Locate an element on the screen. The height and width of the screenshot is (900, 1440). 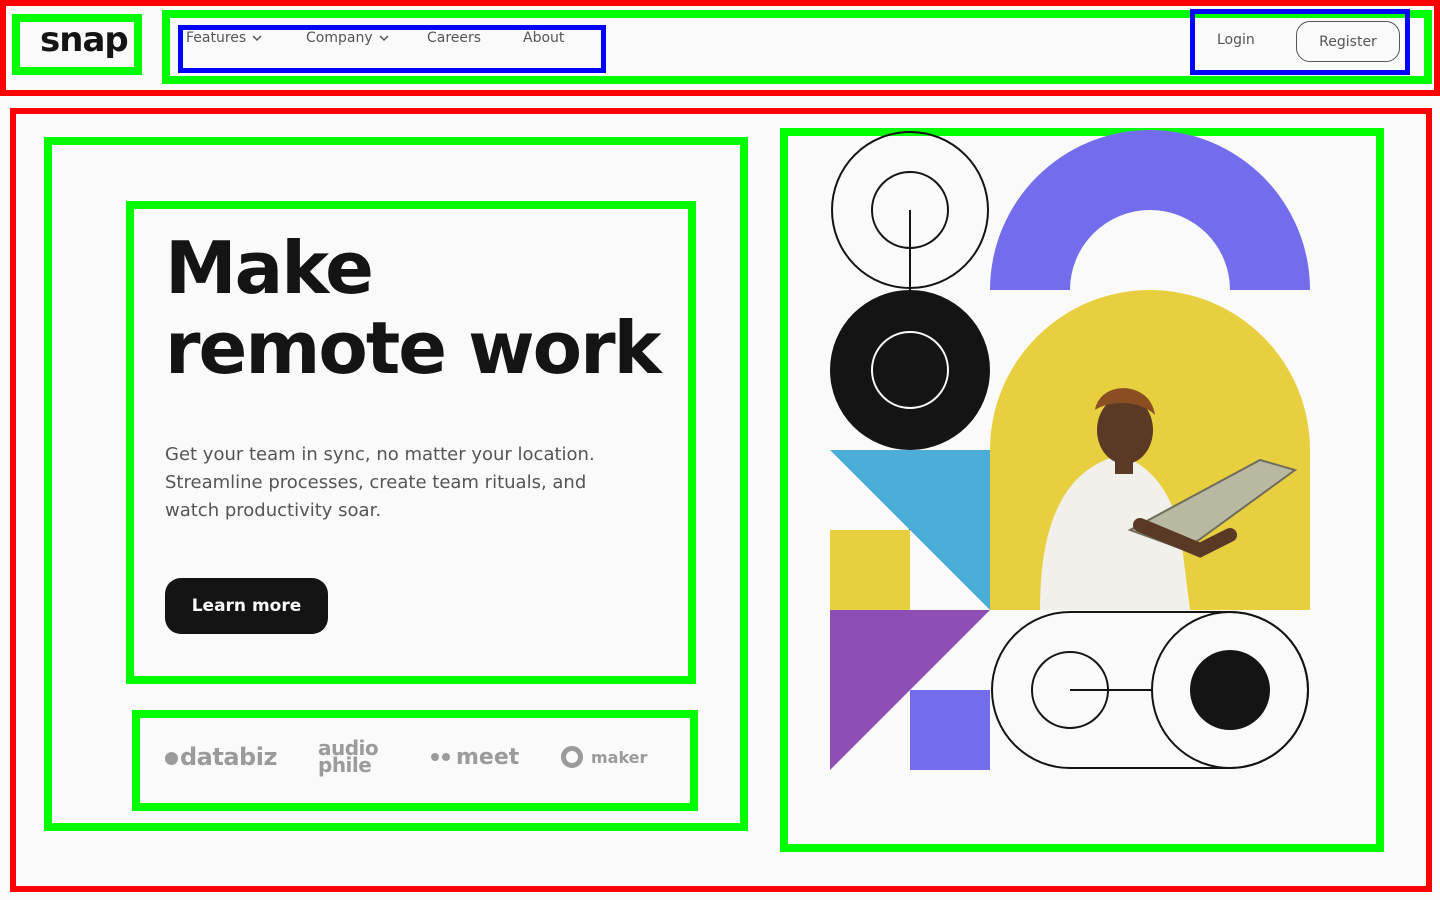
hero-headline-line1: Make is located at coordinates (269, 268).